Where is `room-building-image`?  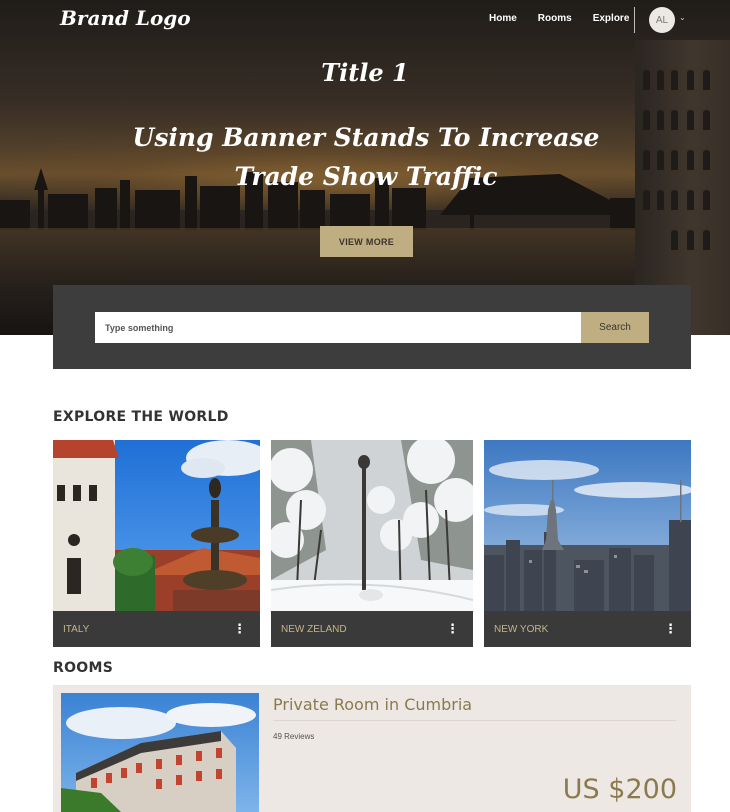 room-building-image is located at coordinates (160, 752).